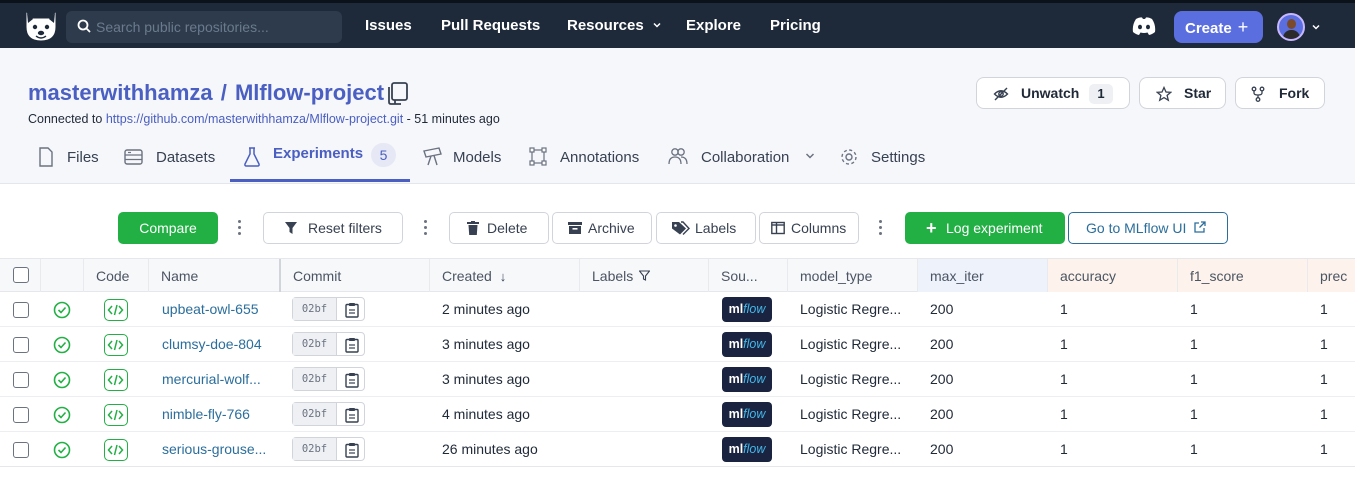  What do you see at coordinates (1218, 27) in the screenshot?
I see `create-button: Create +` at bounding box center [1218, 27].